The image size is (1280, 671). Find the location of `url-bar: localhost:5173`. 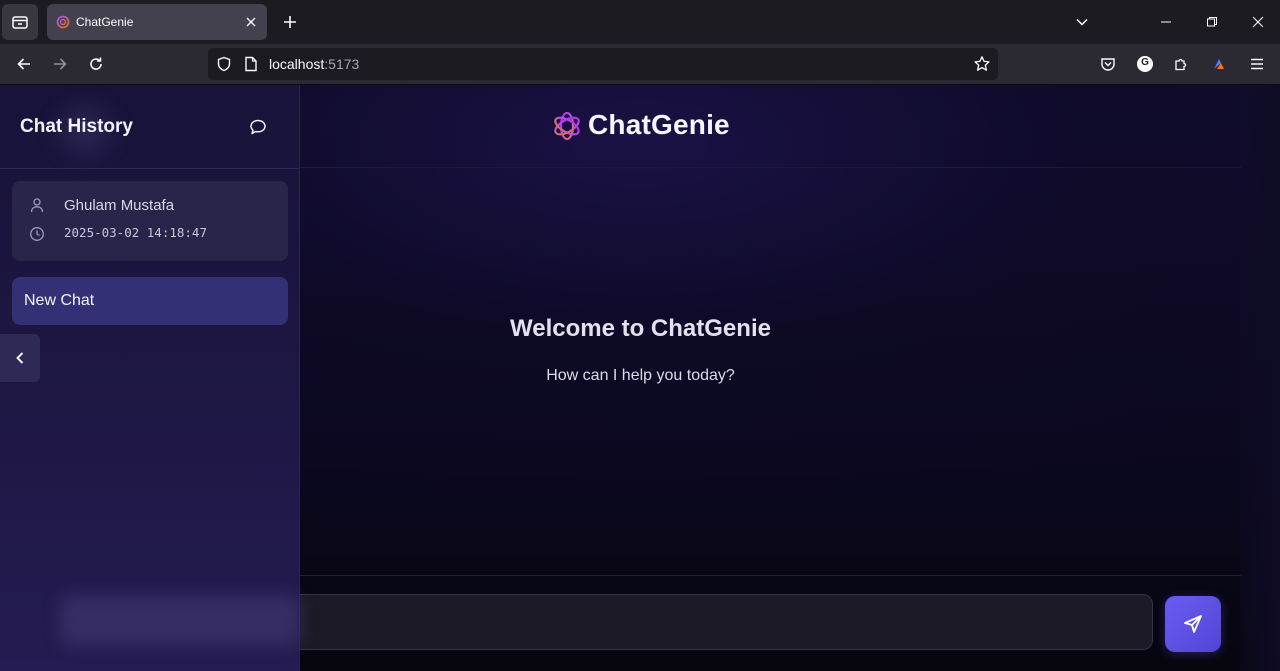

url-bar: localhost:5173 is located at coordinates (603, 64).